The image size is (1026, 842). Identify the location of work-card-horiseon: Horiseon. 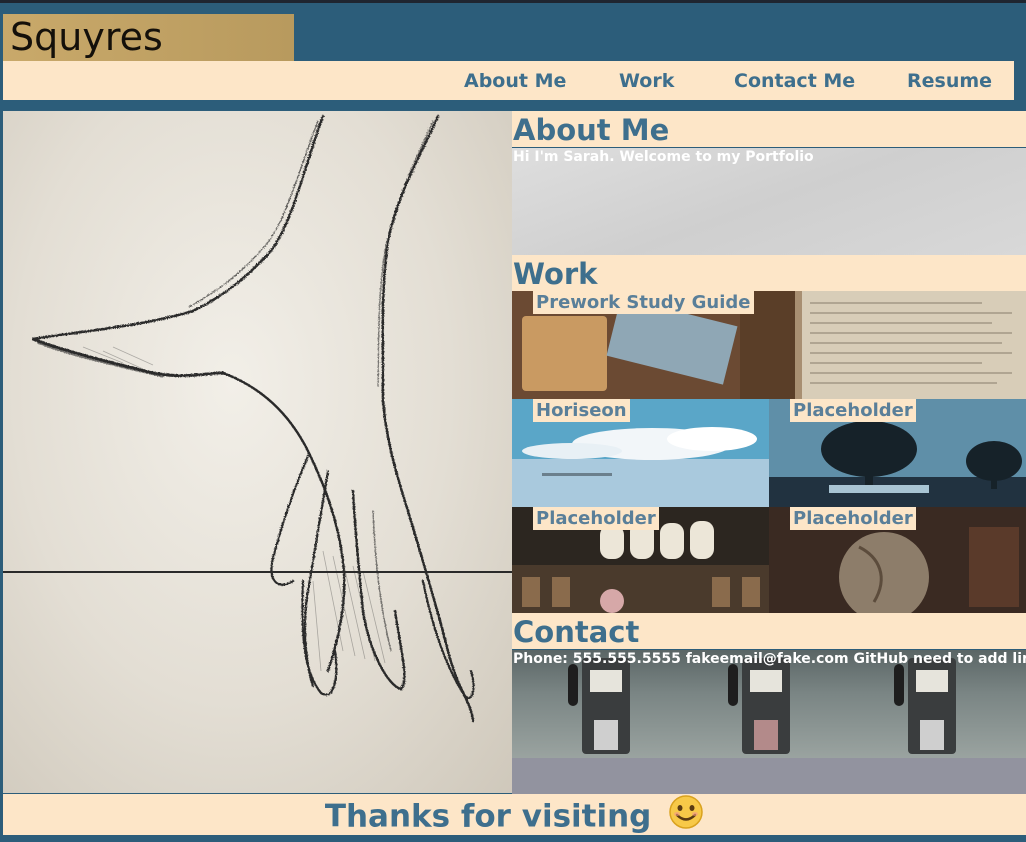
(640, 453).